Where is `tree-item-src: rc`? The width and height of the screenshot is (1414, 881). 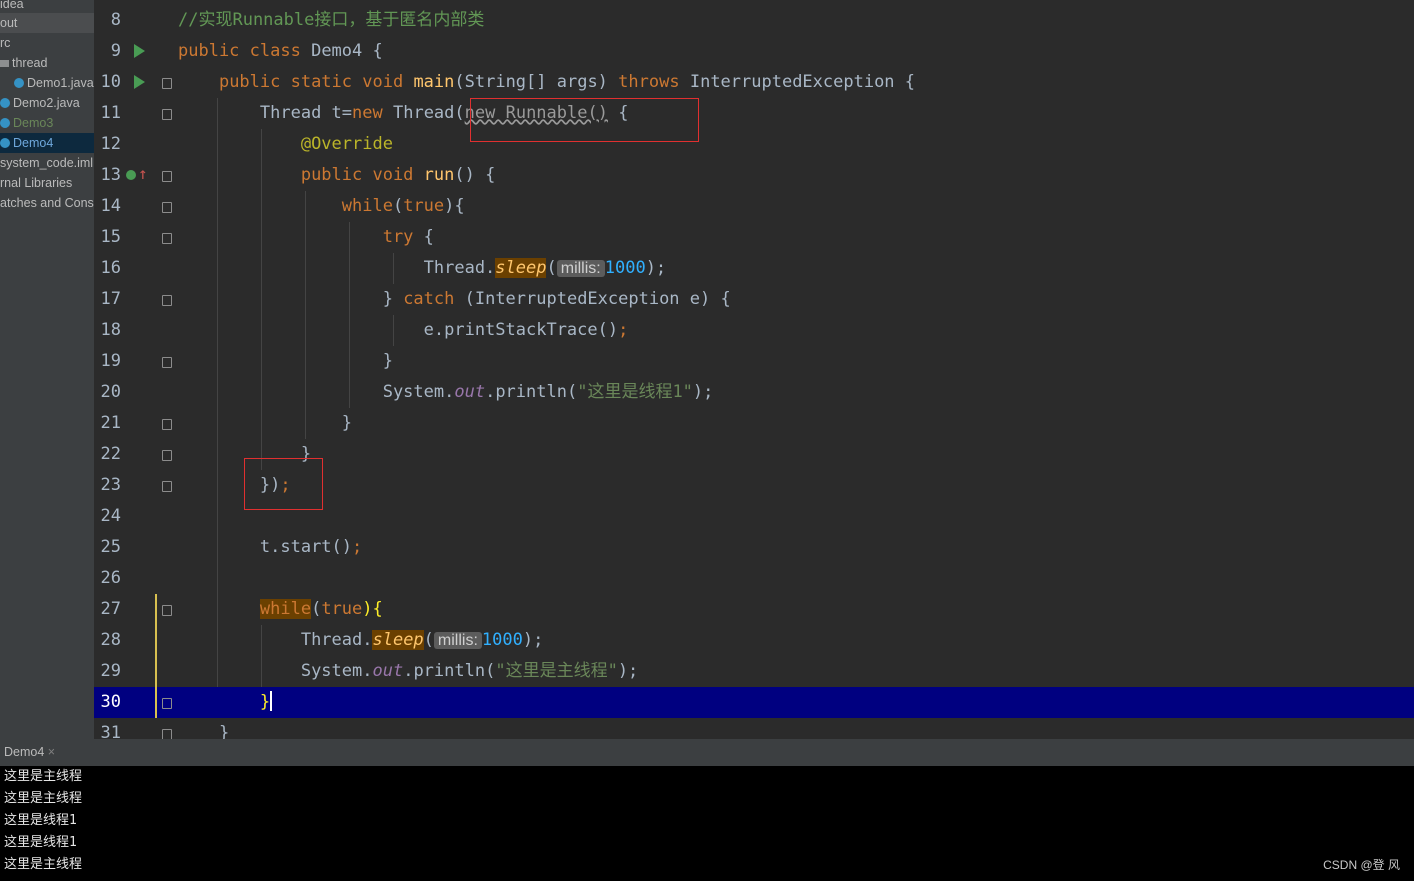 tree-item-src: rc is located at coordinates (5, 43).